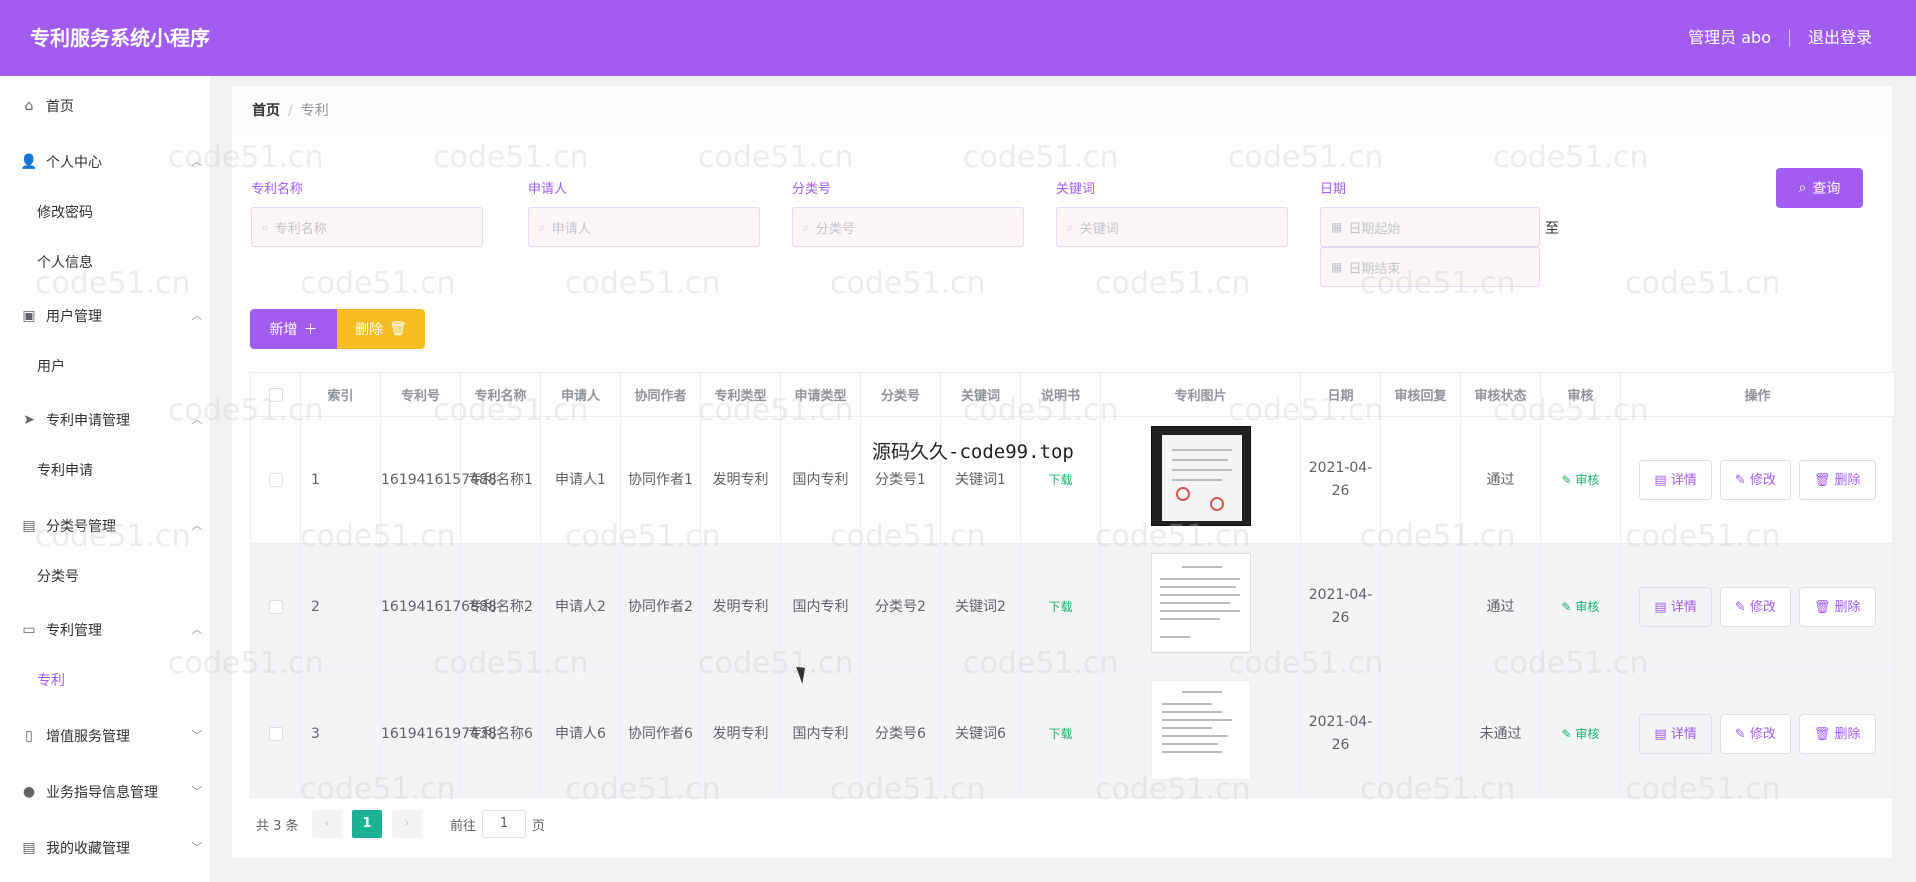 This screenshot has width=1916, height=882. What do you see at coordinates (105, 162) in the screenshot?
I see `sidebar-item-personal: 👤 个人中心 ︿` at bounding box center [105, 162].